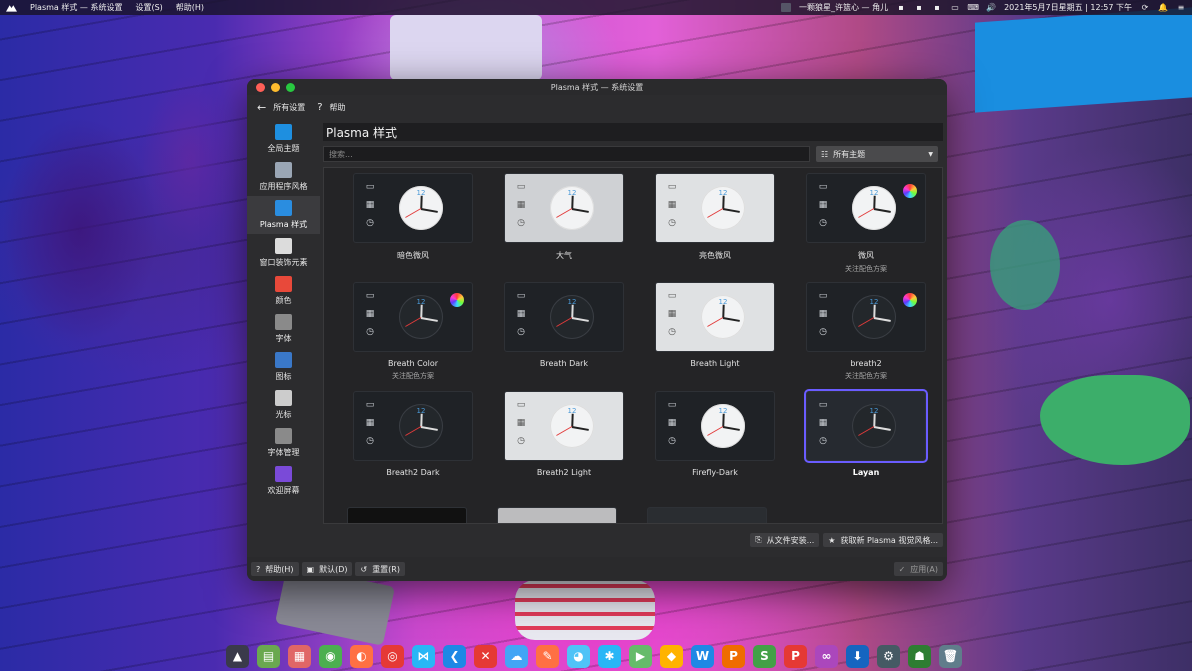 This screenshot has width=1192, height=671. What do you see at coordinates (283, 329) in the screenshot?
I see `sidebar-item: 字体` at bounding box center [283, 329].